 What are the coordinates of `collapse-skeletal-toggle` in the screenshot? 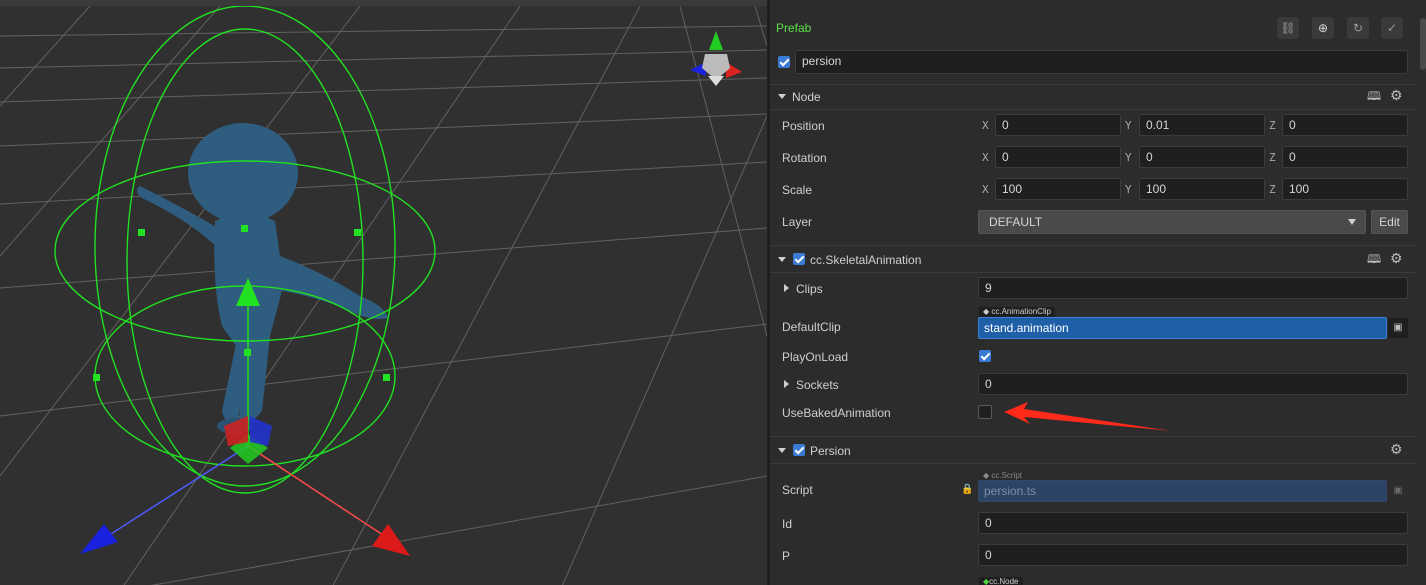 It's located at (782, 259).